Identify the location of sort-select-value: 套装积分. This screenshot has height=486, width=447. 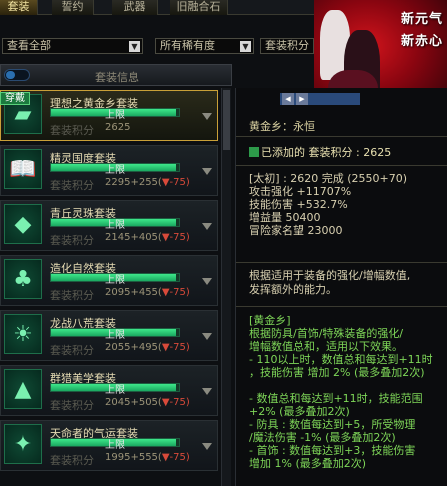
(287, 45).